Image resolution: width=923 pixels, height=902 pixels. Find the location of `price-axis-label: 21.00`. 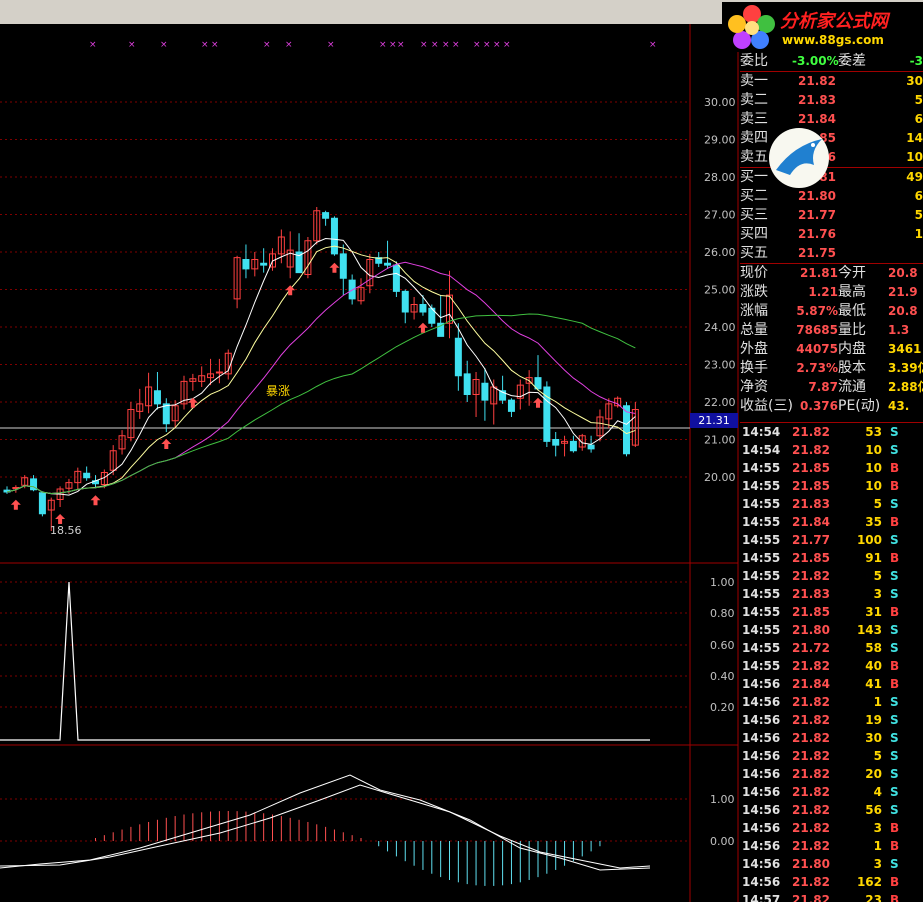

price-axis-label: 21.00 is located at coordinates (720, 440).